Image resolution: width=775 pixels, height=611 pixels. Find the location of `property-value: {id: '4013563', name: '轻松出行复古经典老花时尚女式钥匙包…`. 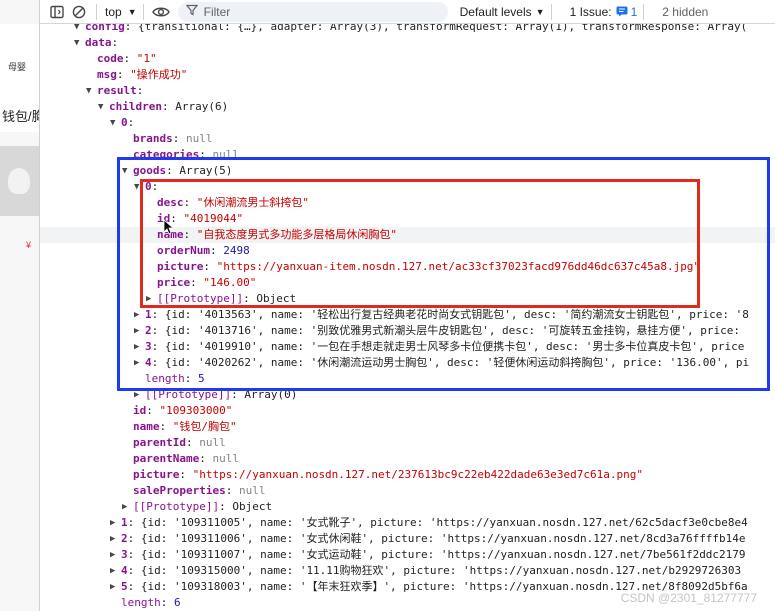

property-value: {id: '4013563', name: '轻松出行复古经典老花时尚女式钥匙包… is located at coordinates (456, 314).